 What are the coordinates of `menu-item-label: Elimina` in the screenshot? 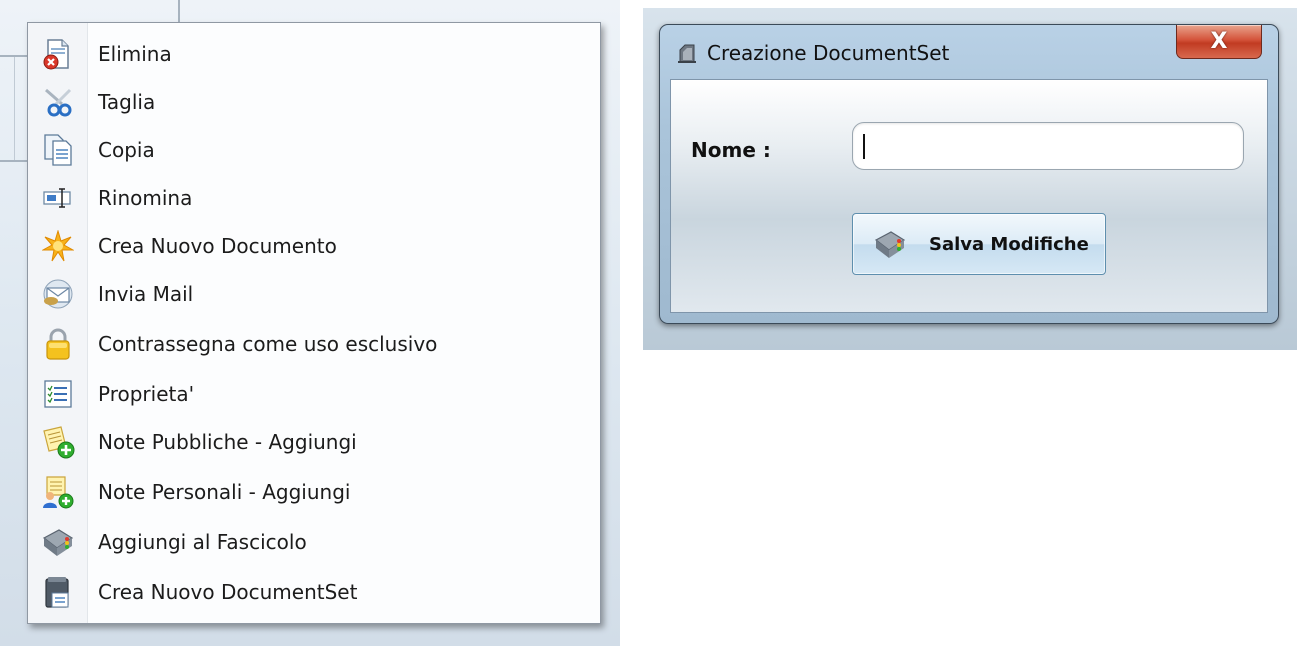 It's located at (135, 54).